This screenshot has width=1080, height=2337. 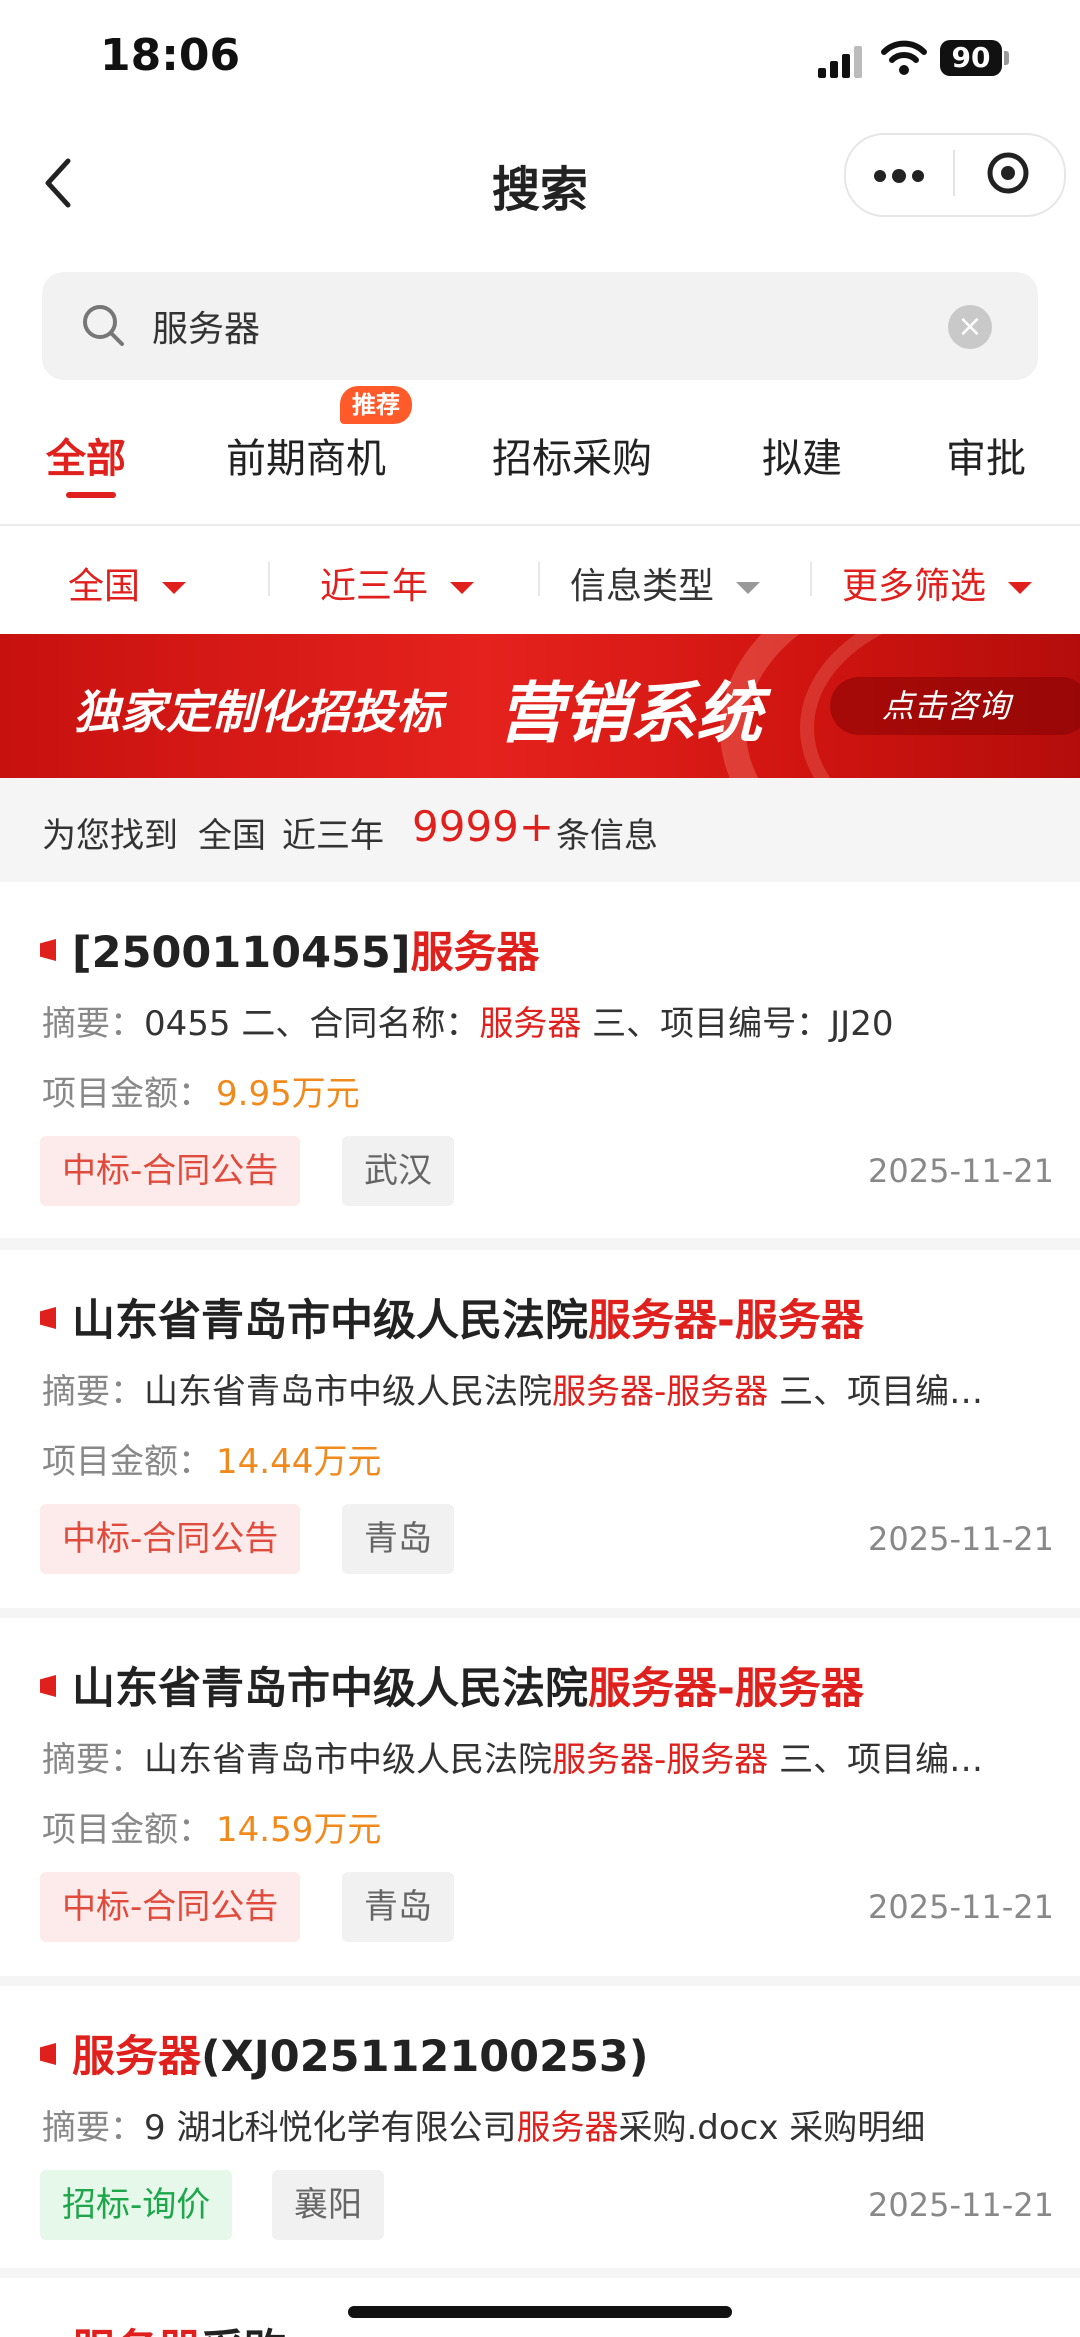 What do you see at coordinates (306, 949) in the screenshot?
I see `result-title: [2500110455]服务器` at bounding box center [306, 949].